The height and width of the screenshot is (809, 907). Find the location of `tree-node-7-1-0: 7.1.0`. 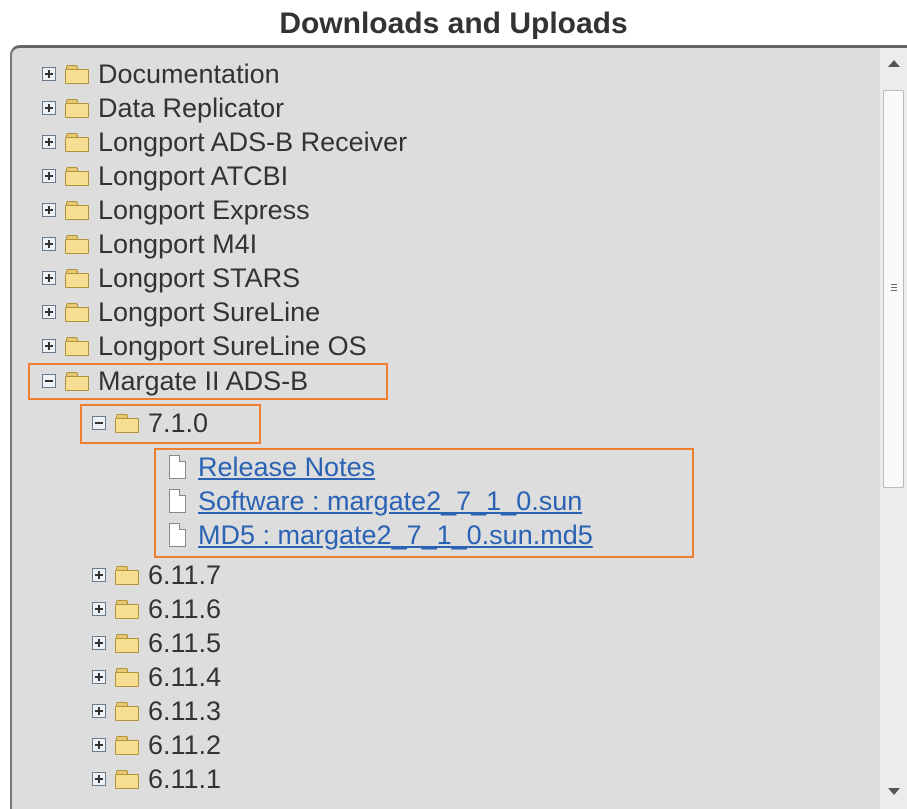

tree-node-7-1-0: 7.1.0 is located at coordinates (150, 423).